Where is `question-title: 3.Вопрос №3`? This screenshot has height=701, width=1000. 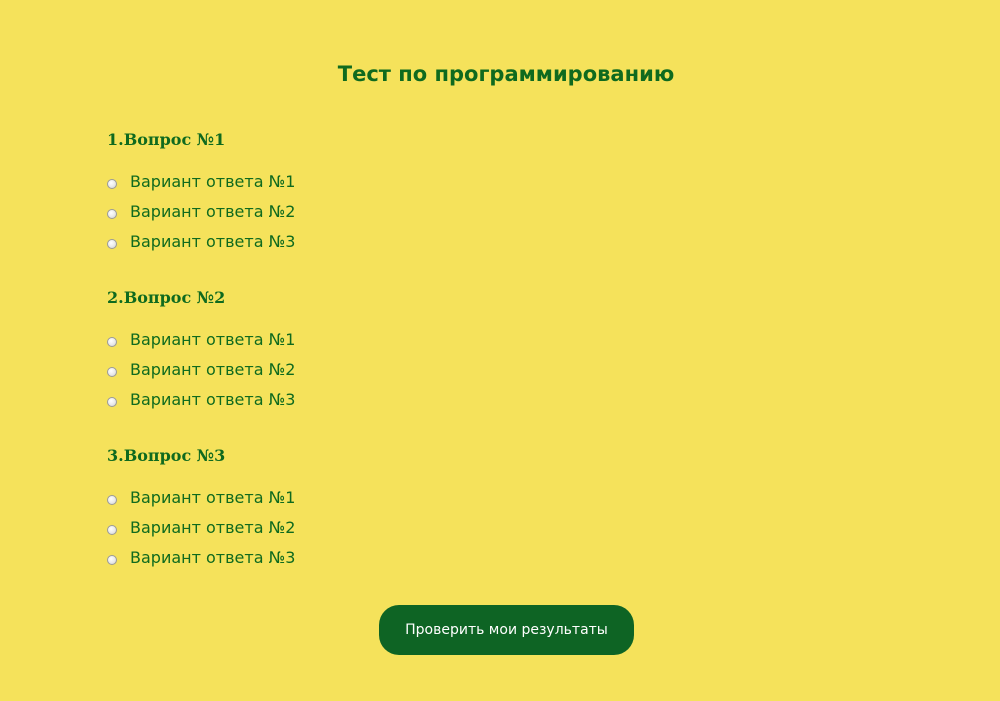 question-title: 3.Вопрос №3 is located at coordinates (166, 455).